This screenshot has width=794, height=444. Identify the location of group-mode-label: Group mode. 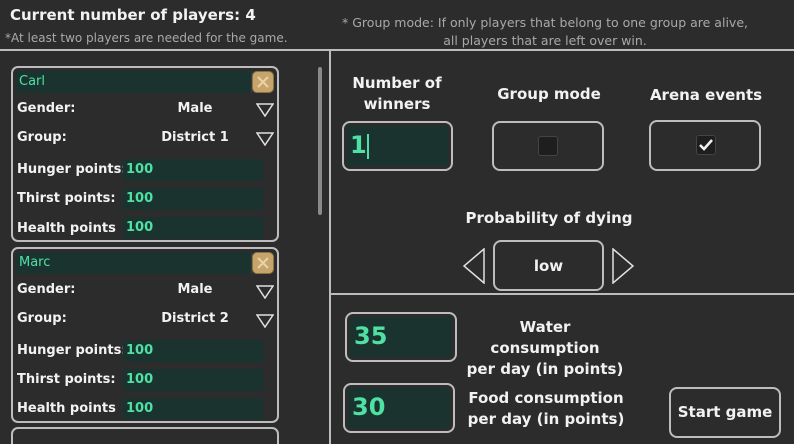
(549, 94).